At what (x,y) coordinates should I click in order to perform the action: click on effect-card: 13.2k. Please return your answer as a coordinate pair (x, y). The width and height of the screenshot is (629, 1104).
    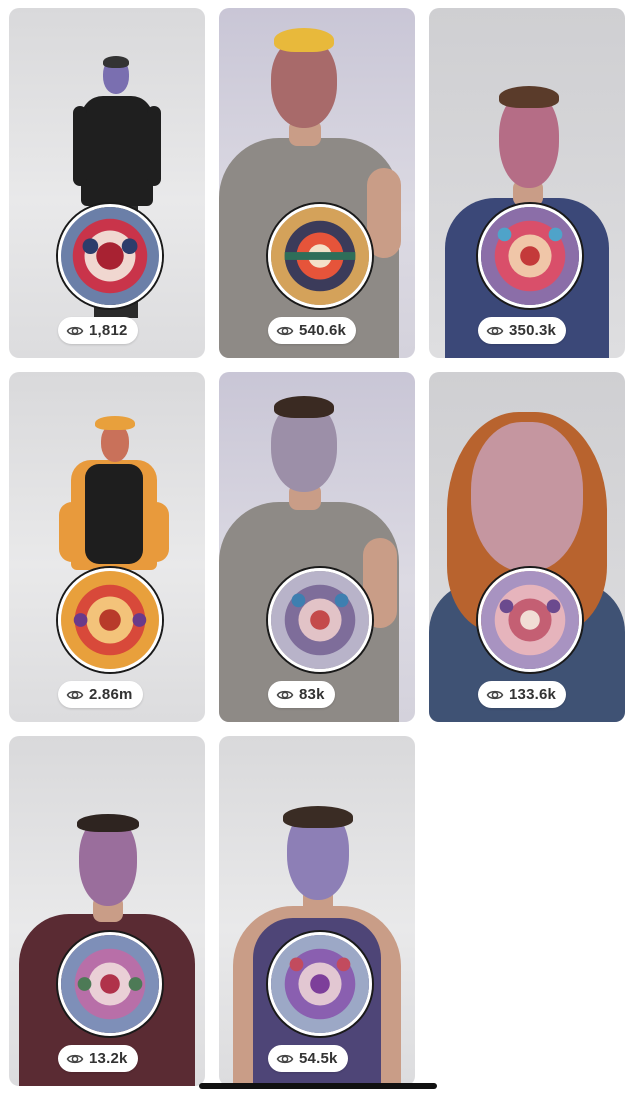
    Looking at the image, I should click on (107, 911).